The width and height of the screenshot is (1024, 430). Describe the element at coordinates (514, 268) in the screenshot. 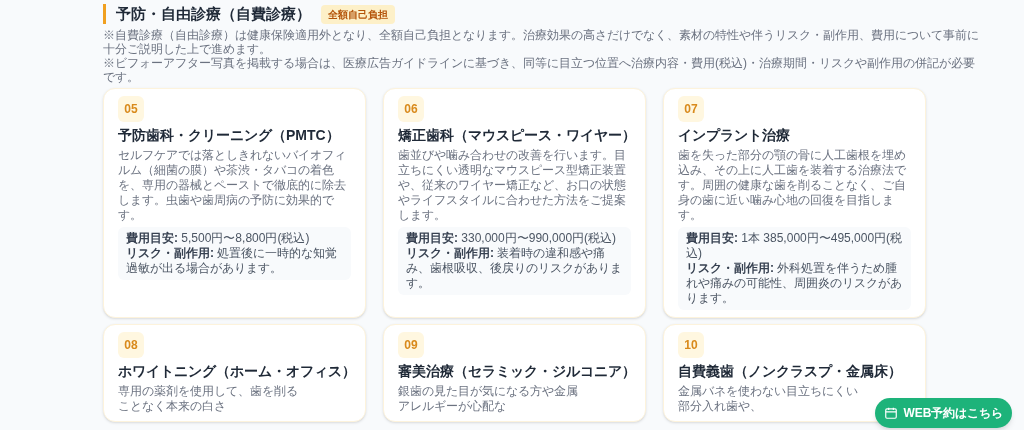

I see `risk-text: リスク・副作用: 装着時の違和感や痛み、歯根吸収、後戻りのリスクがあります。` at that location.